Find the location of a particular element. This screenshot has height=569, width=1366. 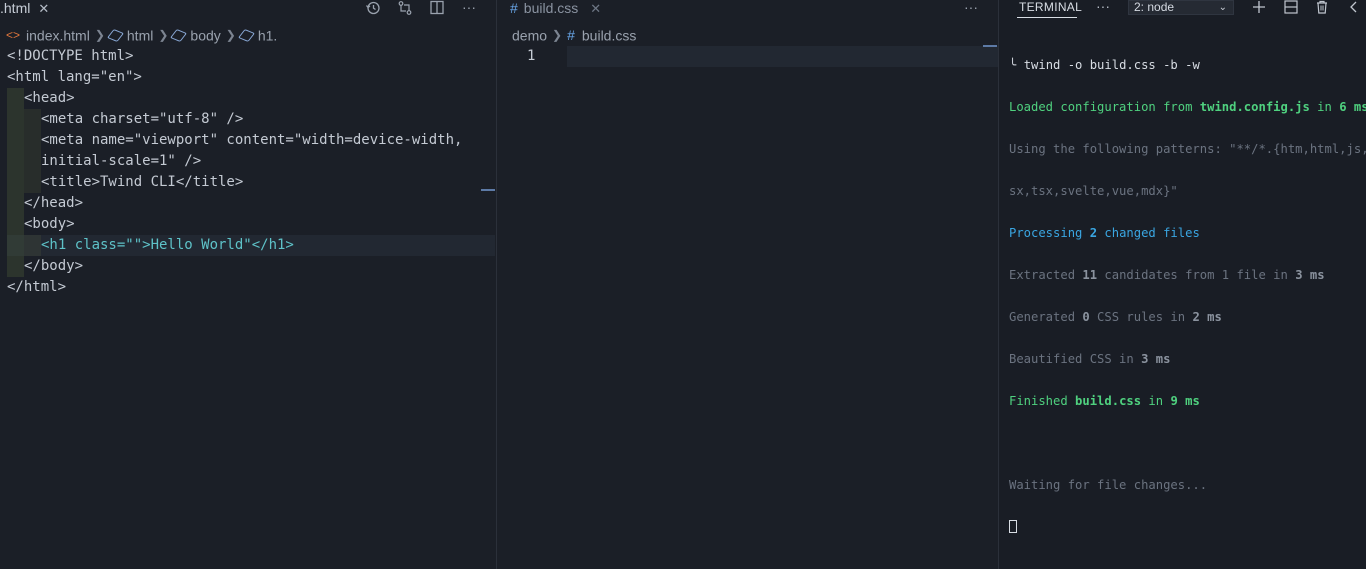

code-text: <html lang="en"> is located at coordinates (74, 77).